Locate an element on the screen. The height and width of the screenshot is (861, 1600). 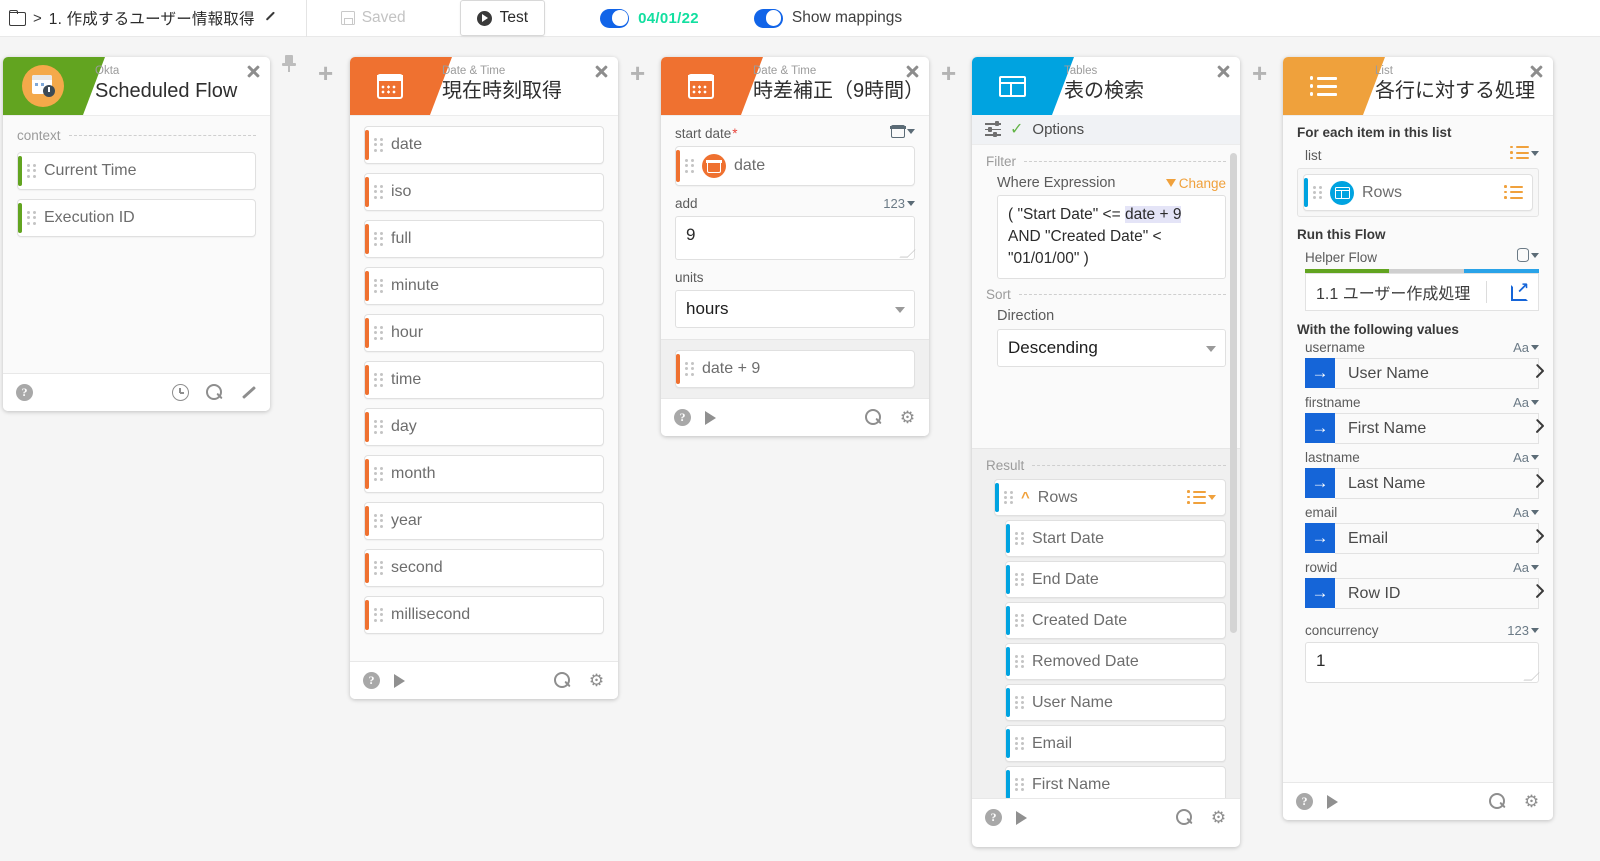
toggle-switch-date is located at coordinates (615, 18).